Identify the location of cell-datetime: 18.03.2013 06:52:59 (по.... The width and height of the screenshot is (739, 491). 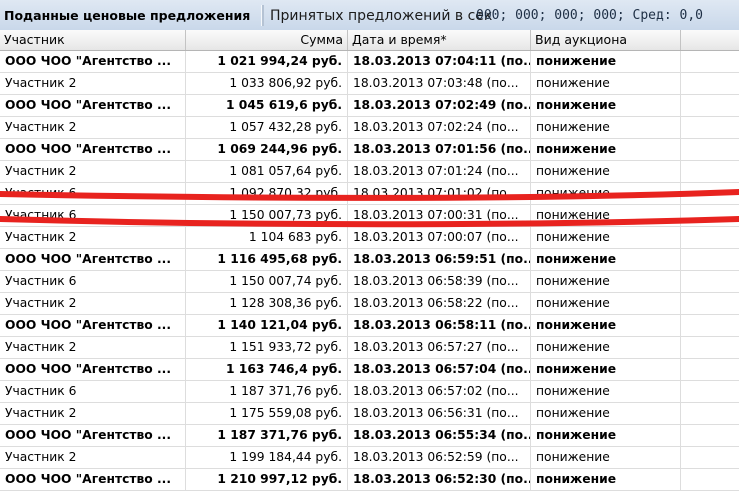
(439, 457).